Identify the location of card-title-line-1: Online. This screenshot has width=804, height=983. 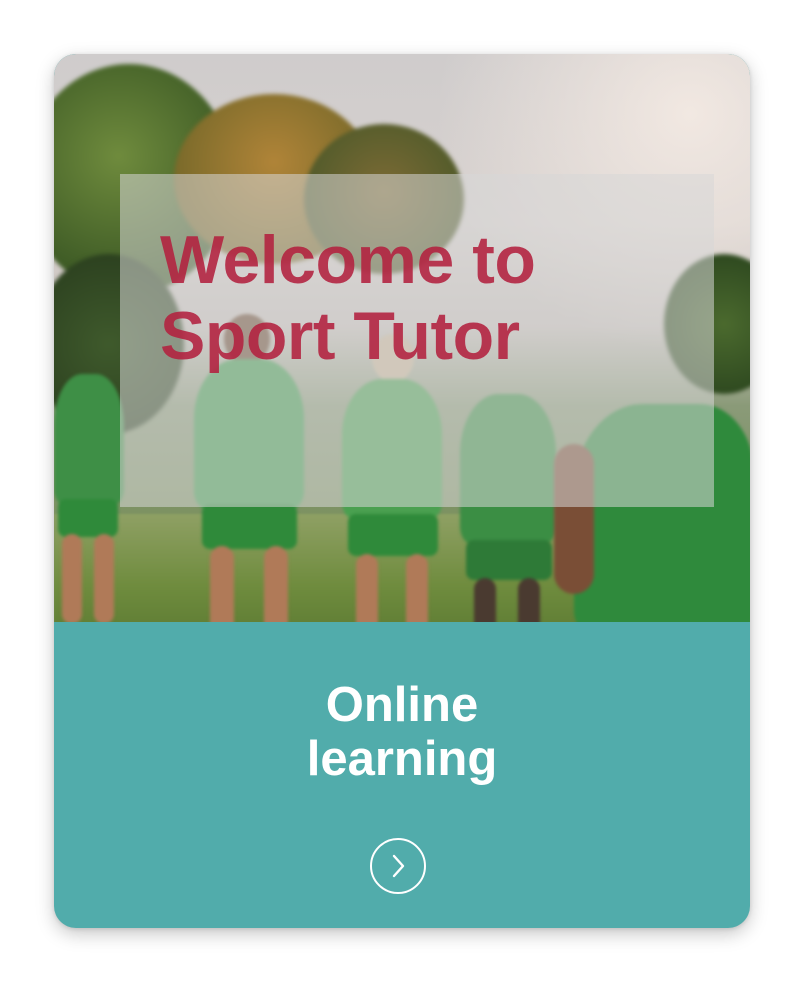
(402, 705).